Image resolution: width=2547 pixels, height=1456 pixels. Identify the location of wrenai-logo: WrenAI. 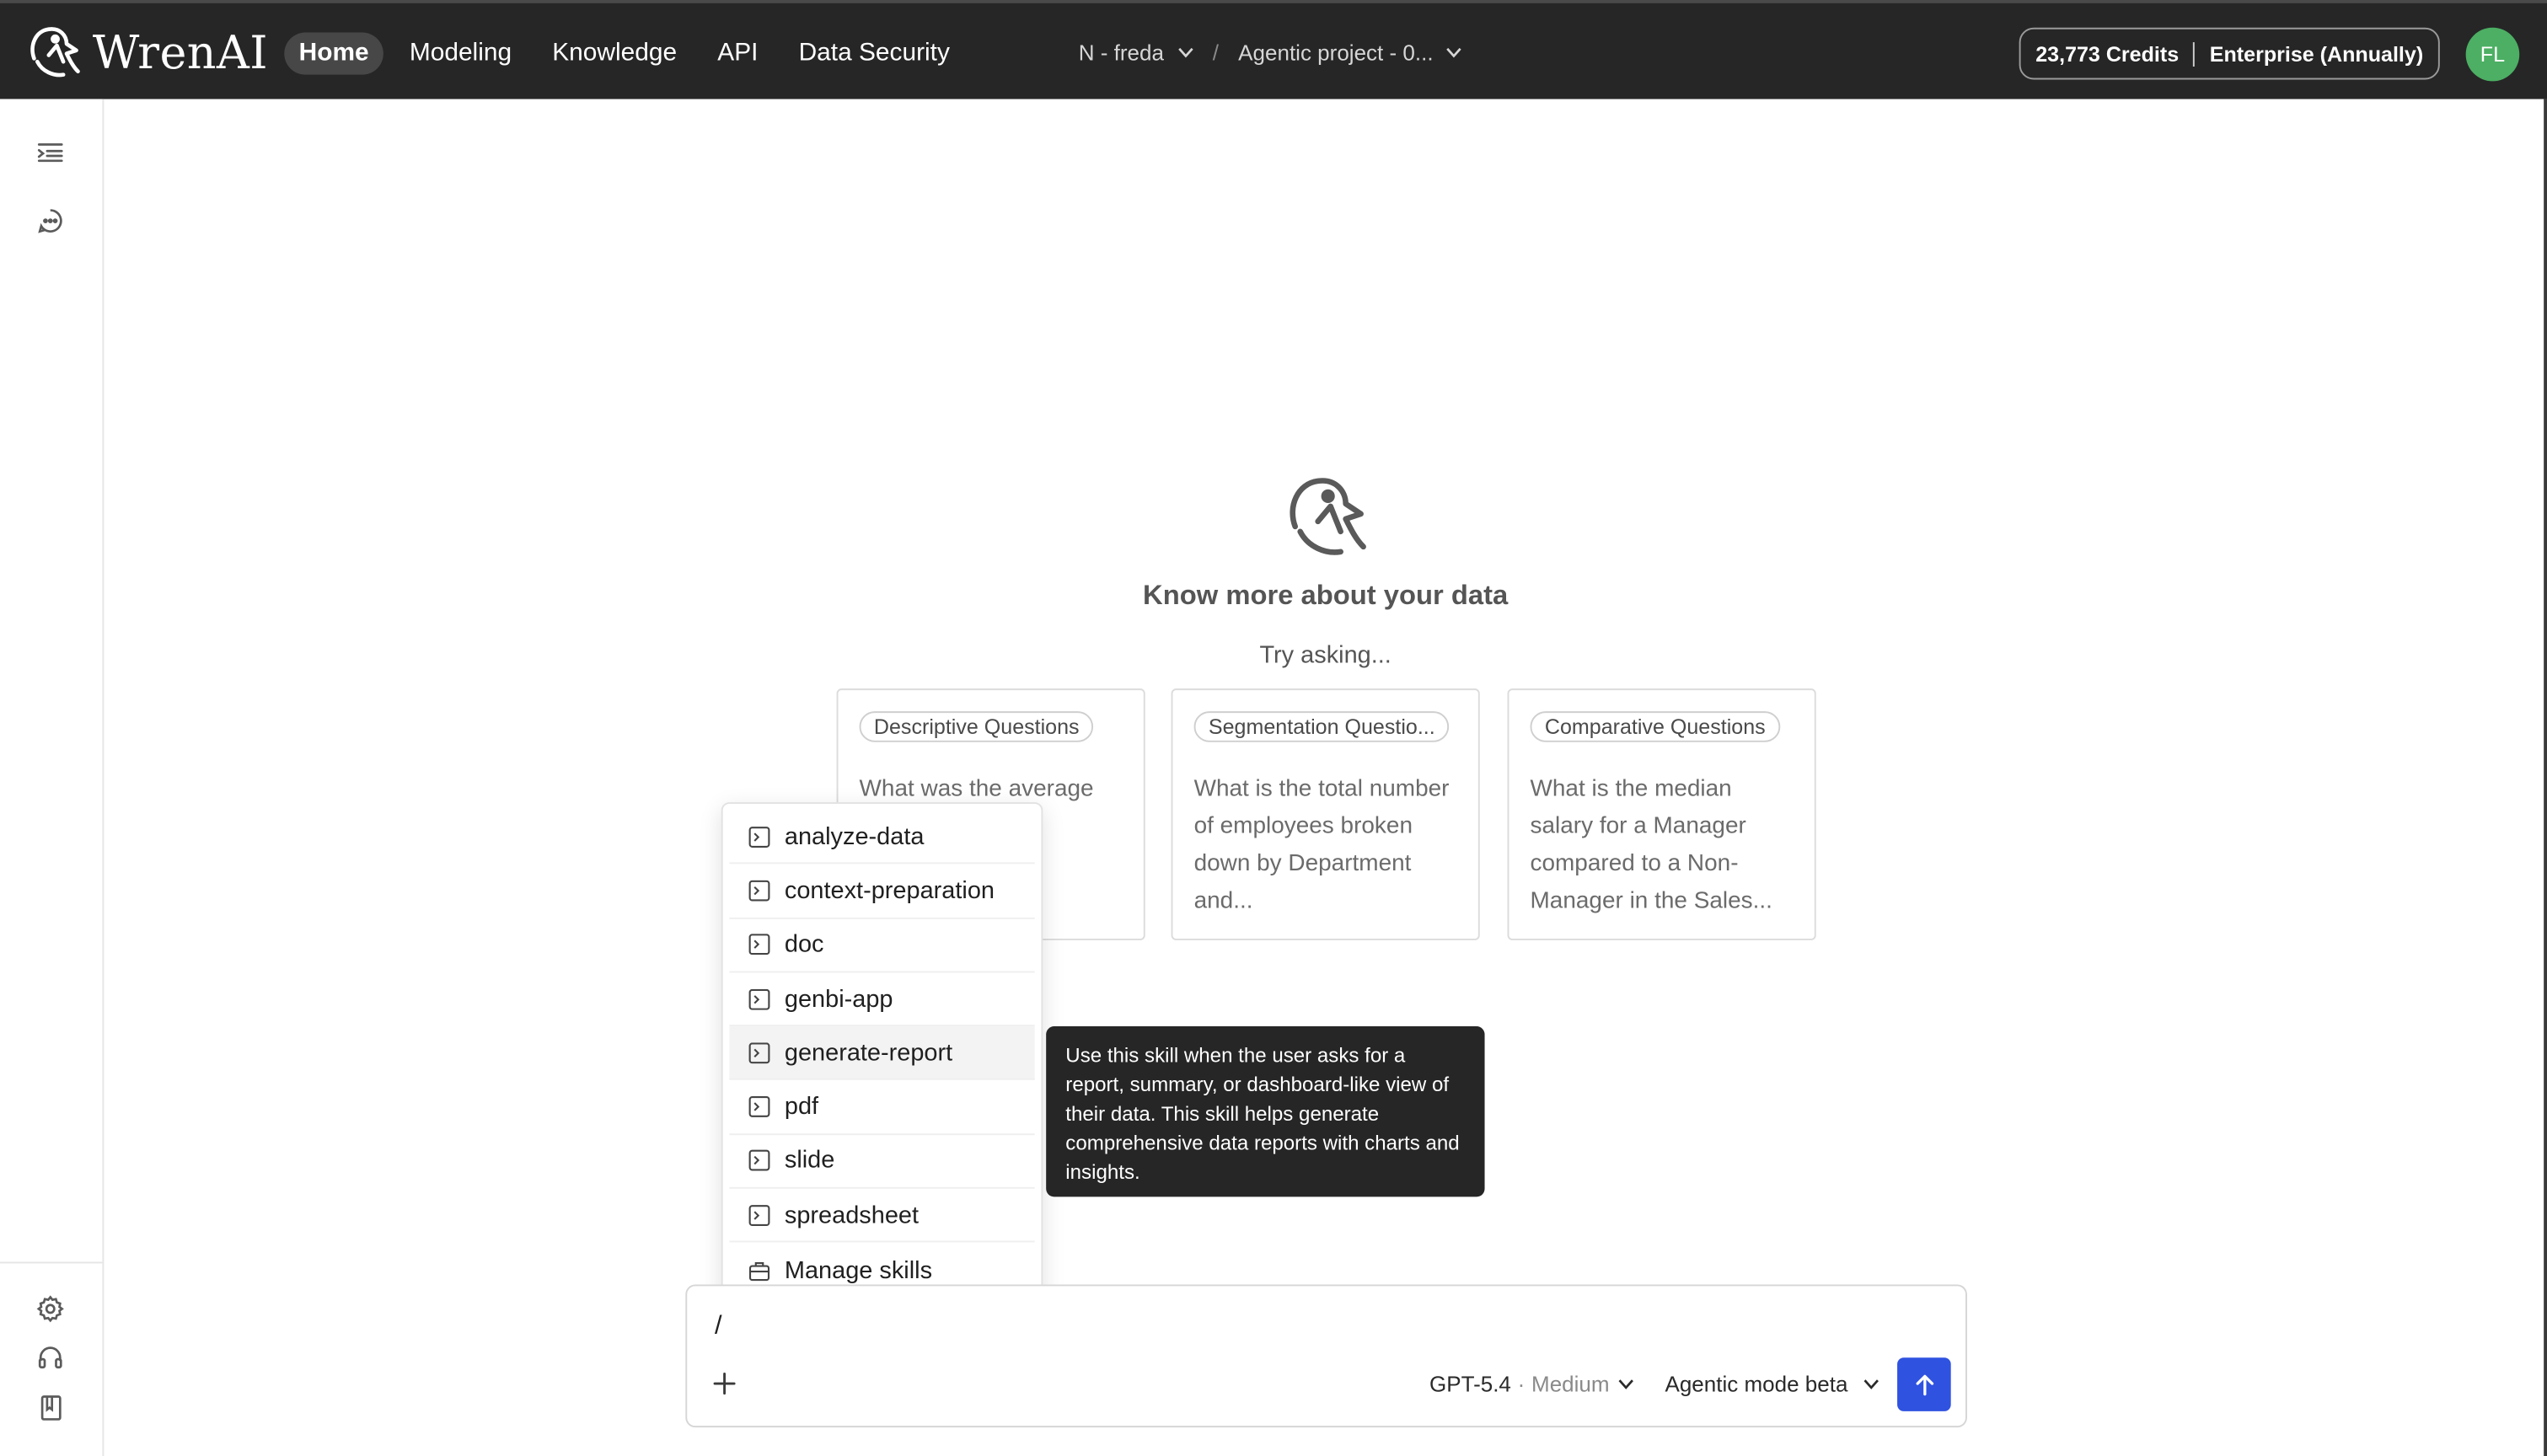
(146, 52).